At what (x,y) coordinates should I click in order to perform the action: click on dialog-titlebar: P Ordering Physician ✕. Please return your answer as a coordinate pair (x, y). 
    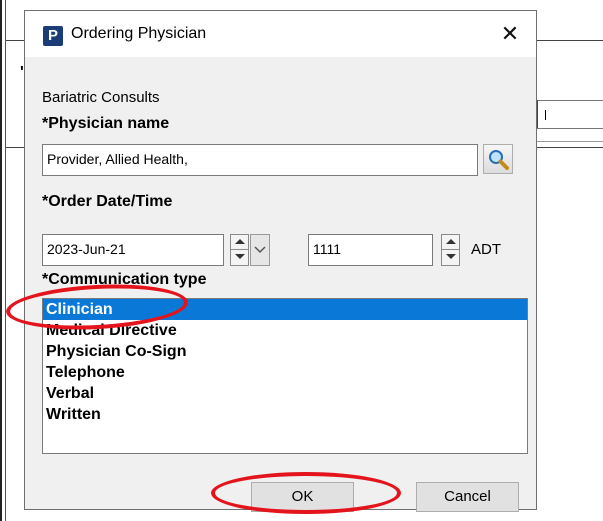
    Looking at the image, I should click on (280, 34).